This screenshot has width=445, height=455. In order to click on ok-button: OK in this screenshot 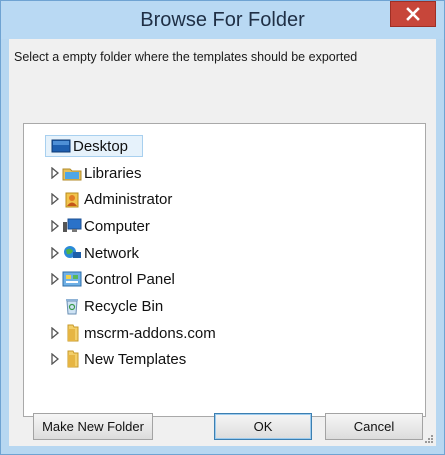, I will do `click(263, 426)`.